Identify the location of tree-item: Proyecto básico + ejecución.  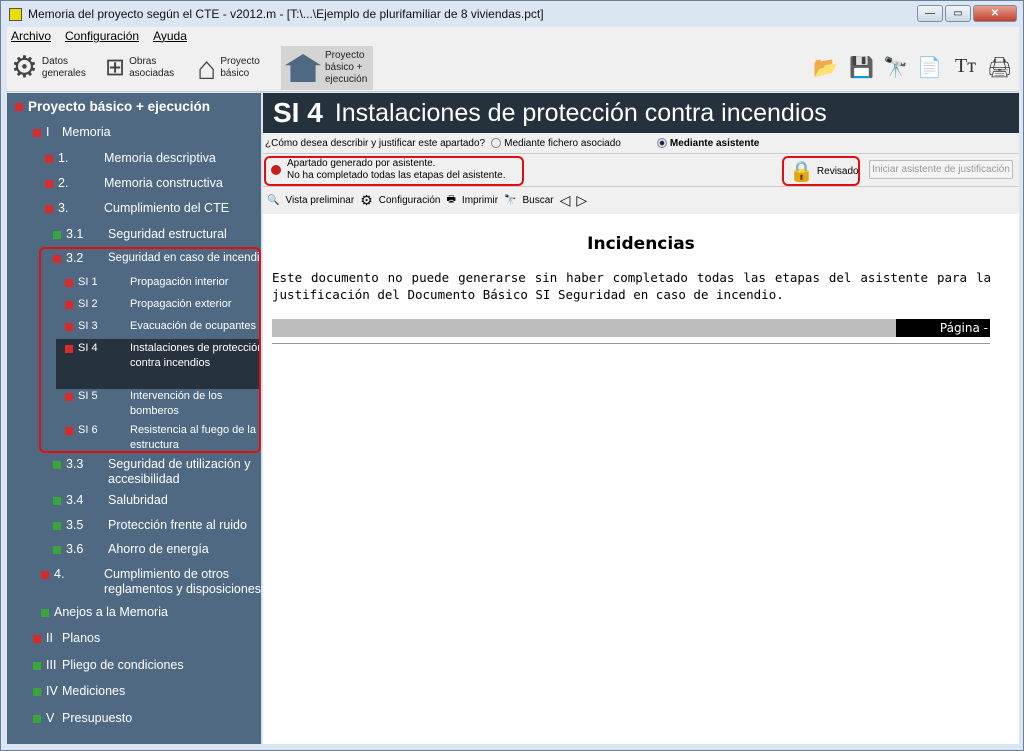
(131, 106).